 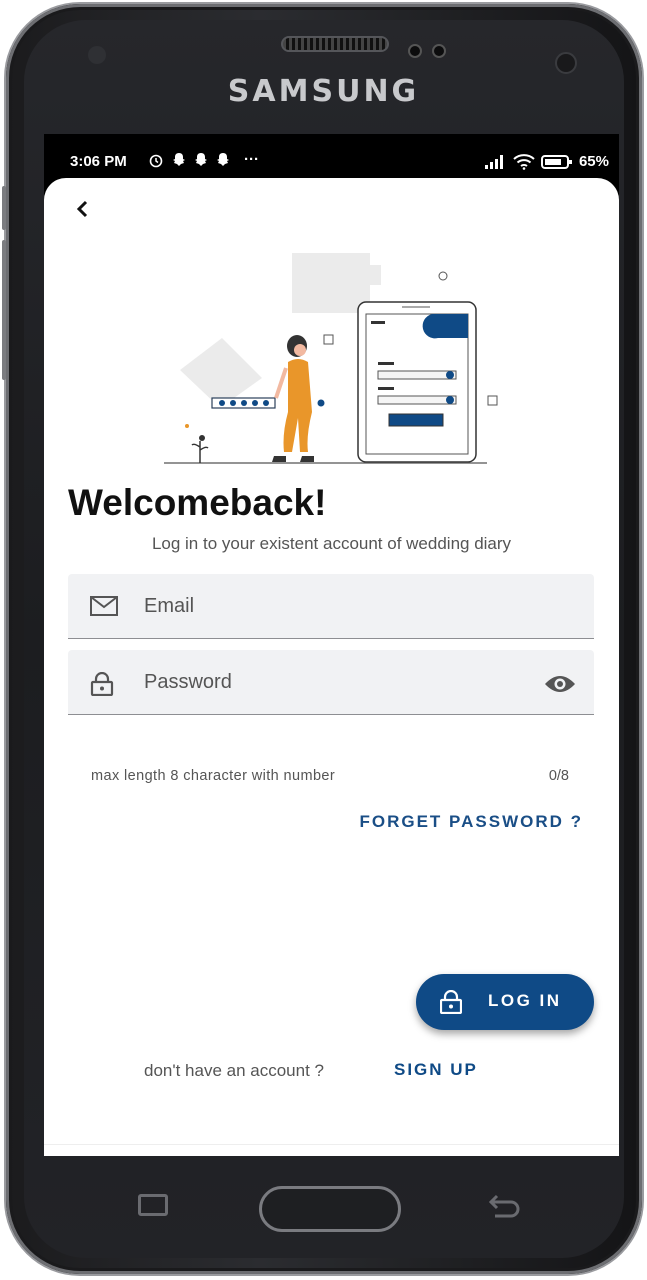 I want to click on password-helper-text: max length 8 character with number, so click(x=213, y=776).